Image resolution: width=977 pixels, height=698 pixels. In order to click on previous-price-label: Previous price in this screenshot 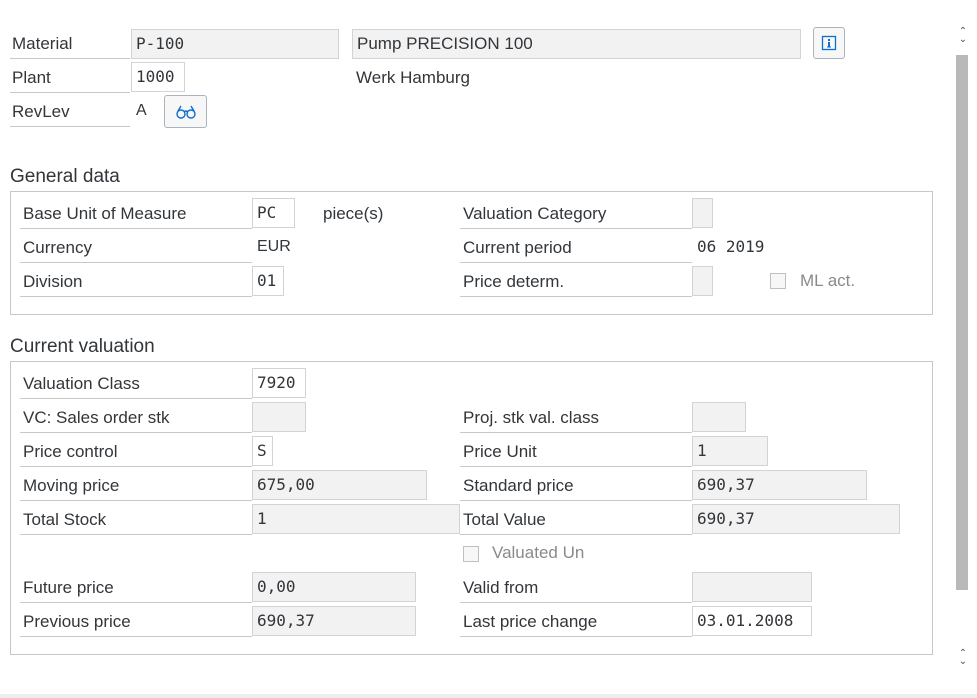, I will do `click(136, 622)`.